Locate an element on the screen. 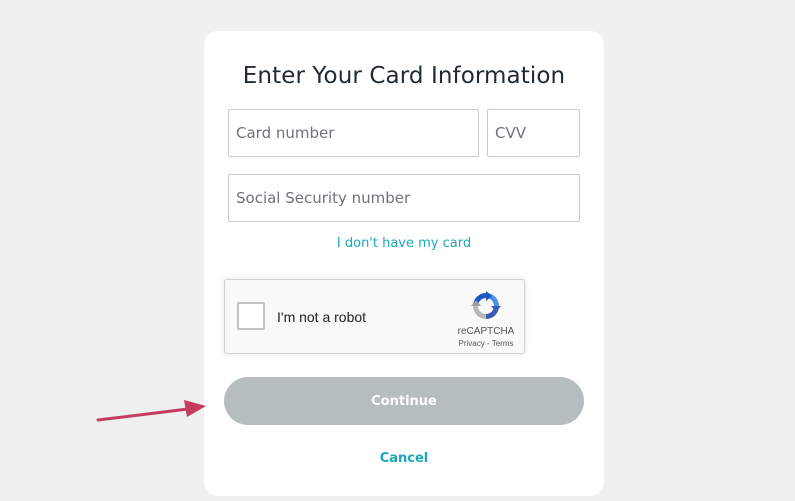 This screenshot has width=795, height=501. recaptcha-terms-links: Privacy - Terms is located at coordinates (486, 343).